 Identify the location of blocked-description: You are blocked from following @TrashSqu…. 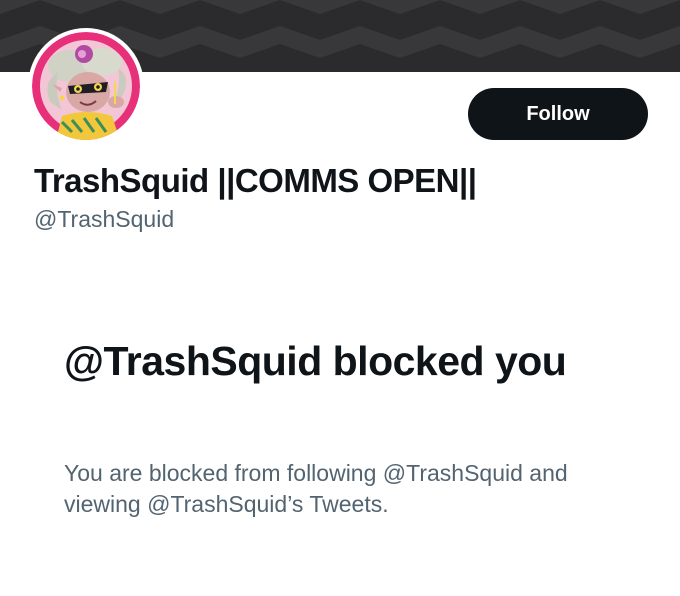
(316, 488).